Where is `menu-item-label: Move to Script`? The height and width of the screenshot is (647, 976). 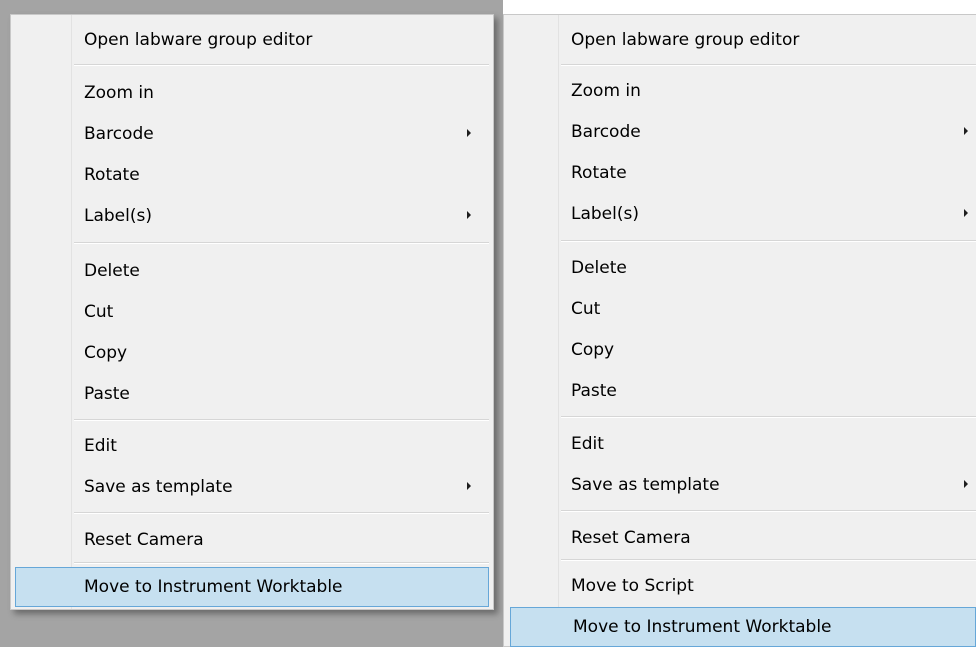 menu-item-label: Move to Script is located at coordinates (632, 586).